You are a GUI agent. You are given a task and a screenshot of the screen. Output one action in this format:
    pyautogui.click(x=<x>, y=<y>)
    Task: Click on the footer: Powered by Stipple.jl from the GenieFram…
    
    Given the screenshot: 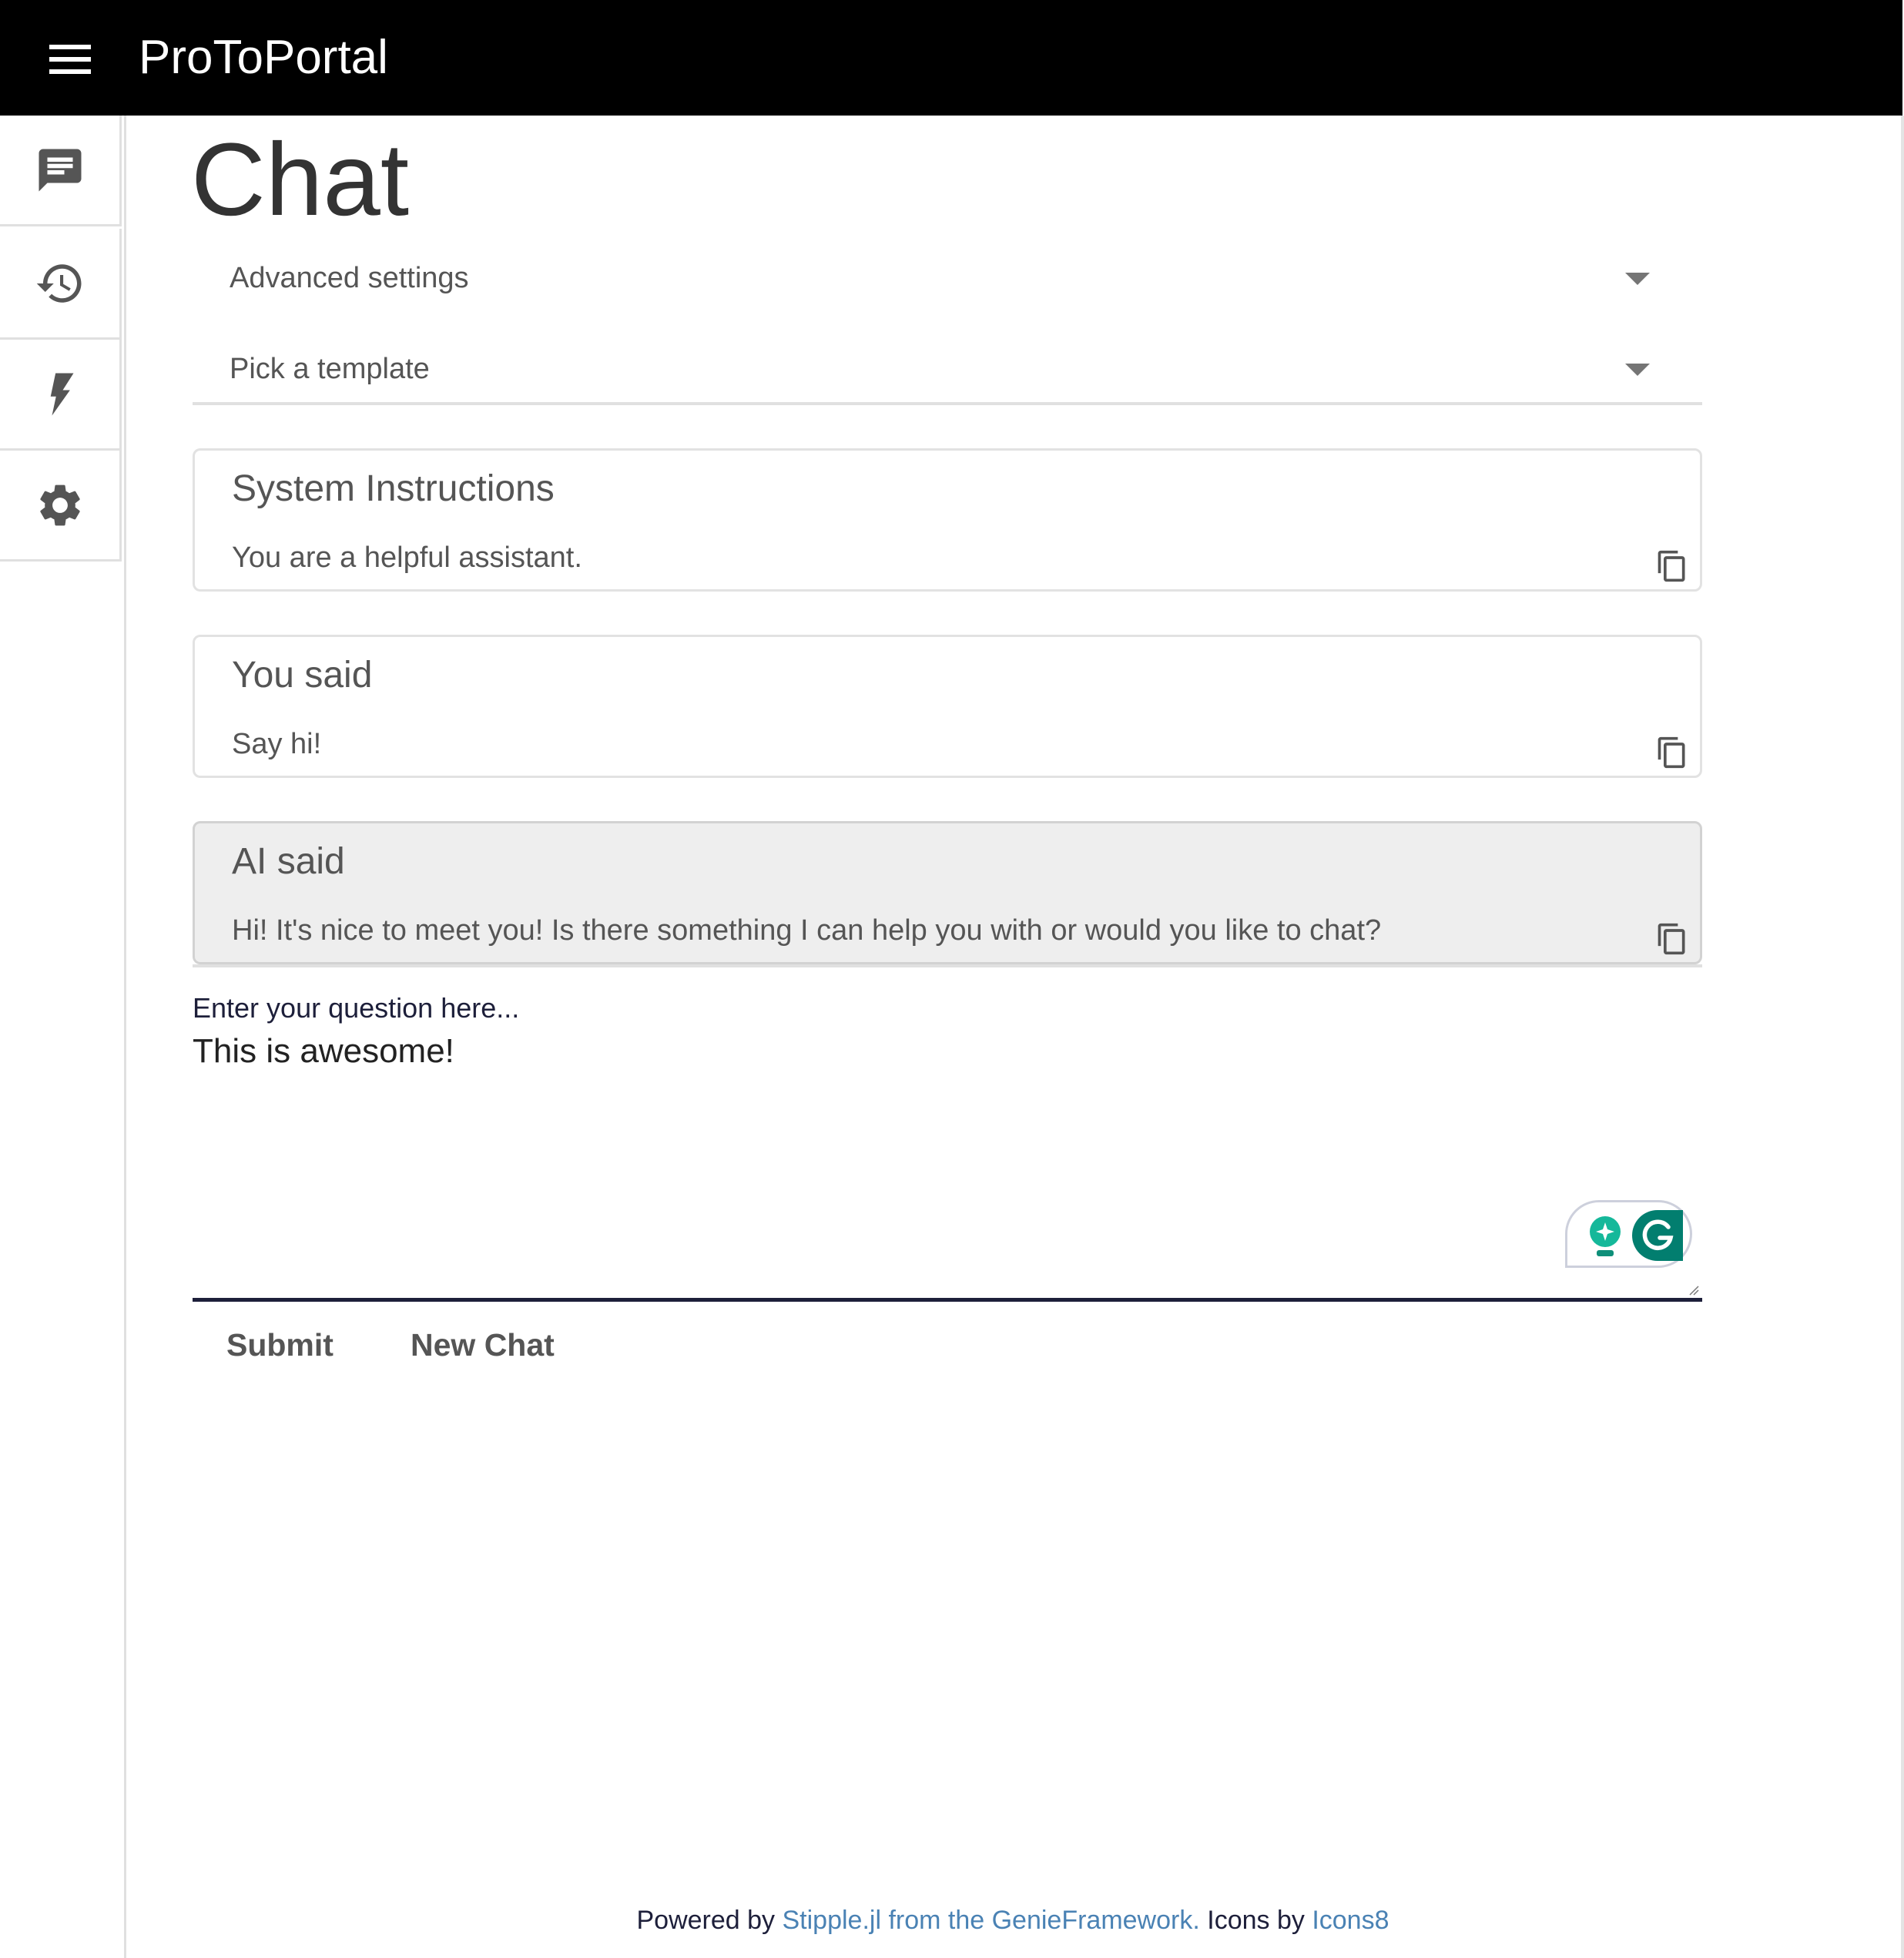 What is the action you would take?
    pyautogui.click(x=952, y=1921)
    